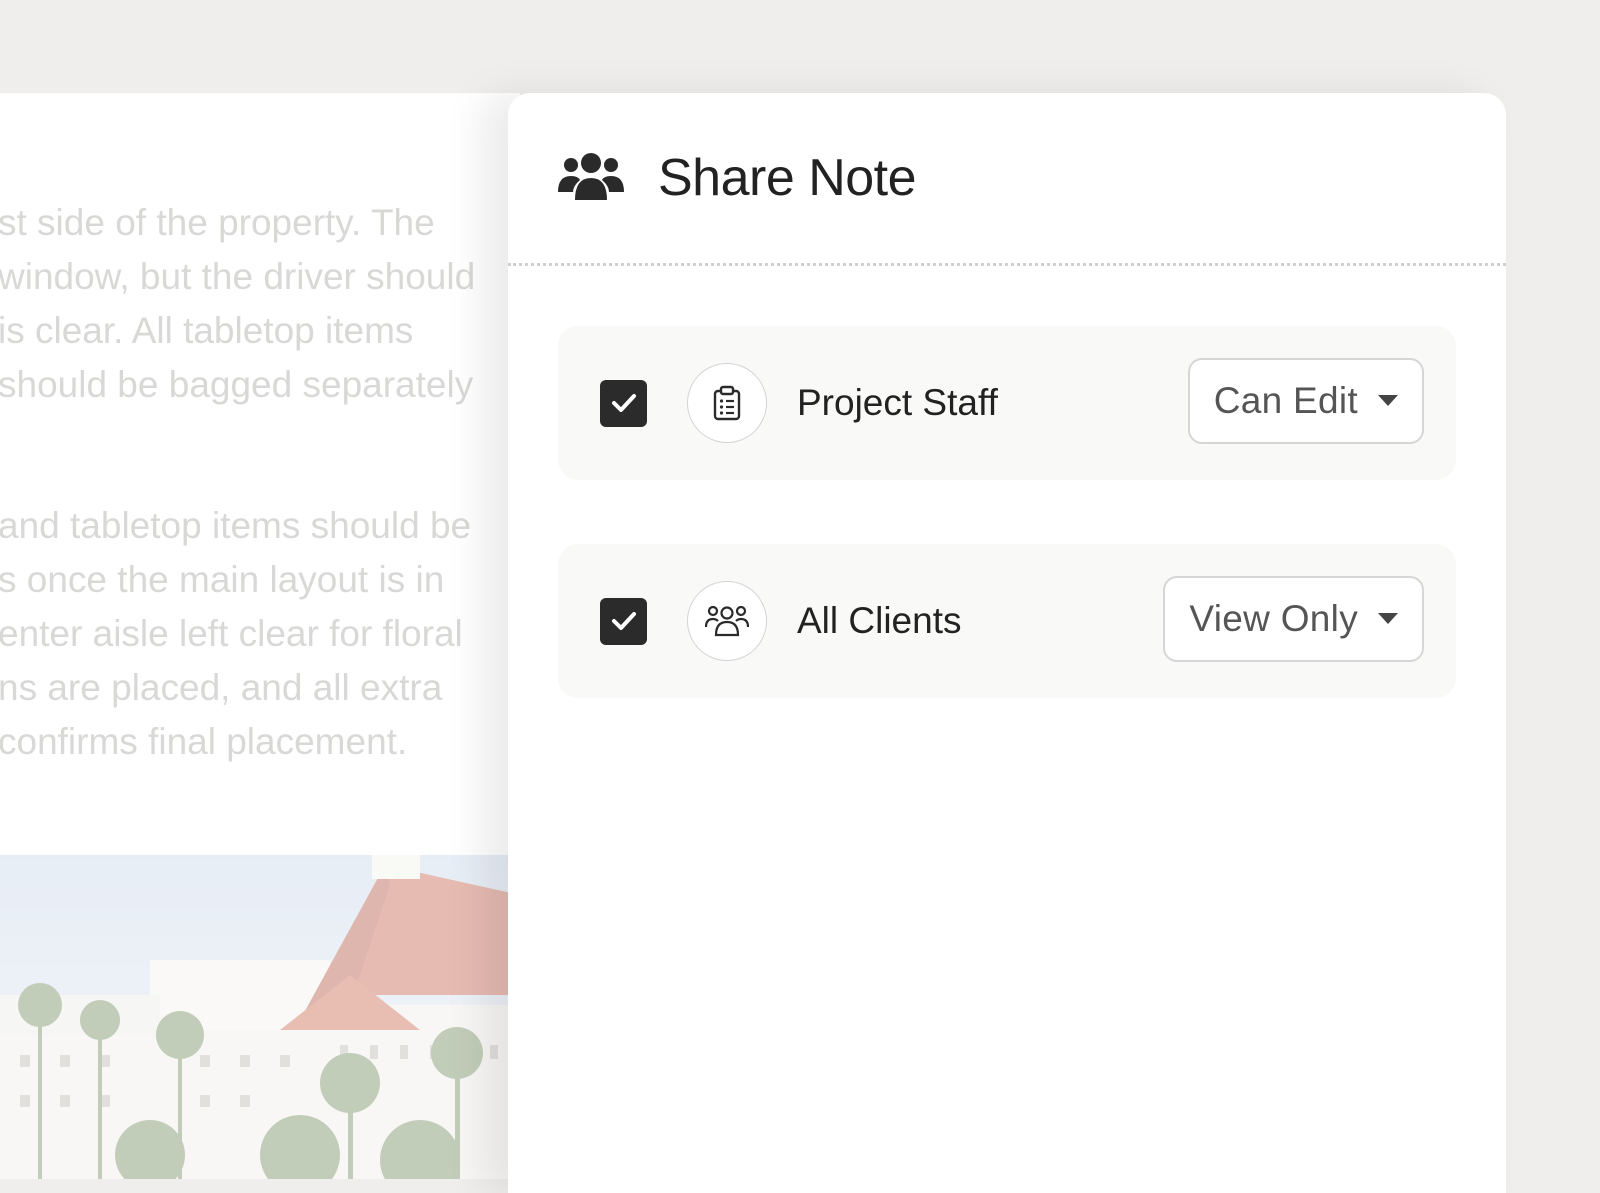  Describe the element at coordinates (236, 525) in the screenshot. I see `note-line: and tabletop items should be` at that location.